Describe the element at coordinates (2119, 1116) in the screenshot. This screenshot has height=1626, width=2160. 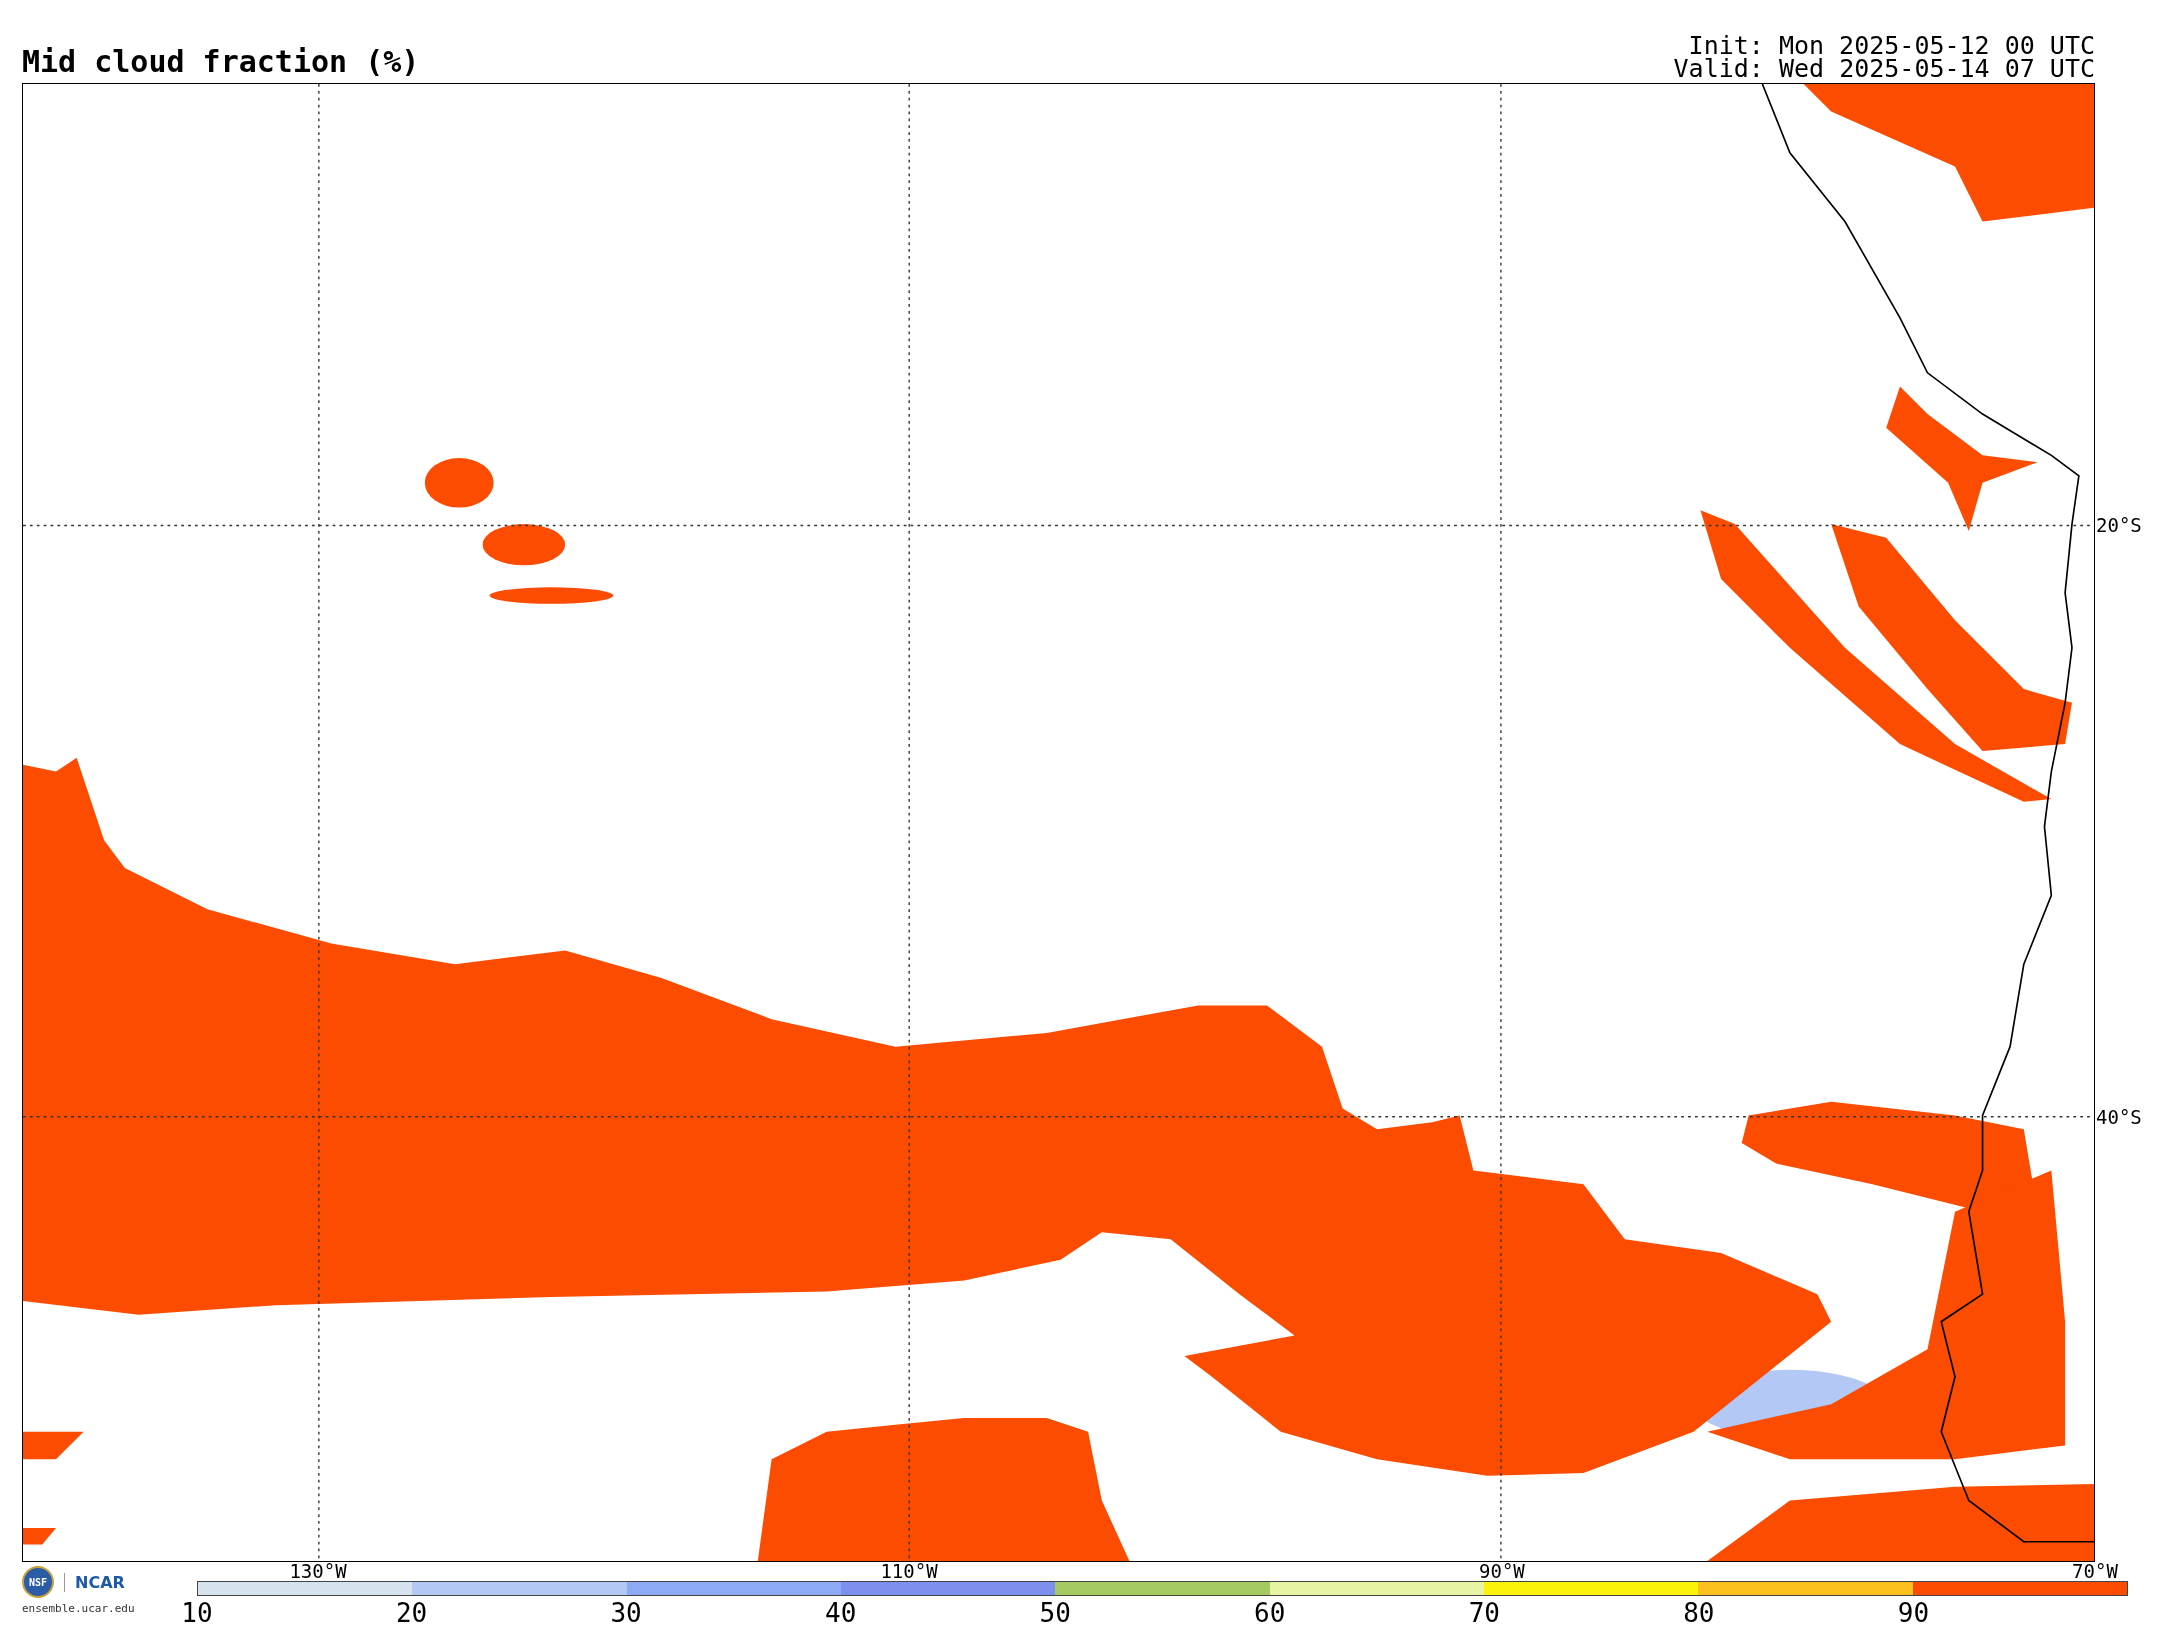
I see `latitude-label: 40°S` at that location.